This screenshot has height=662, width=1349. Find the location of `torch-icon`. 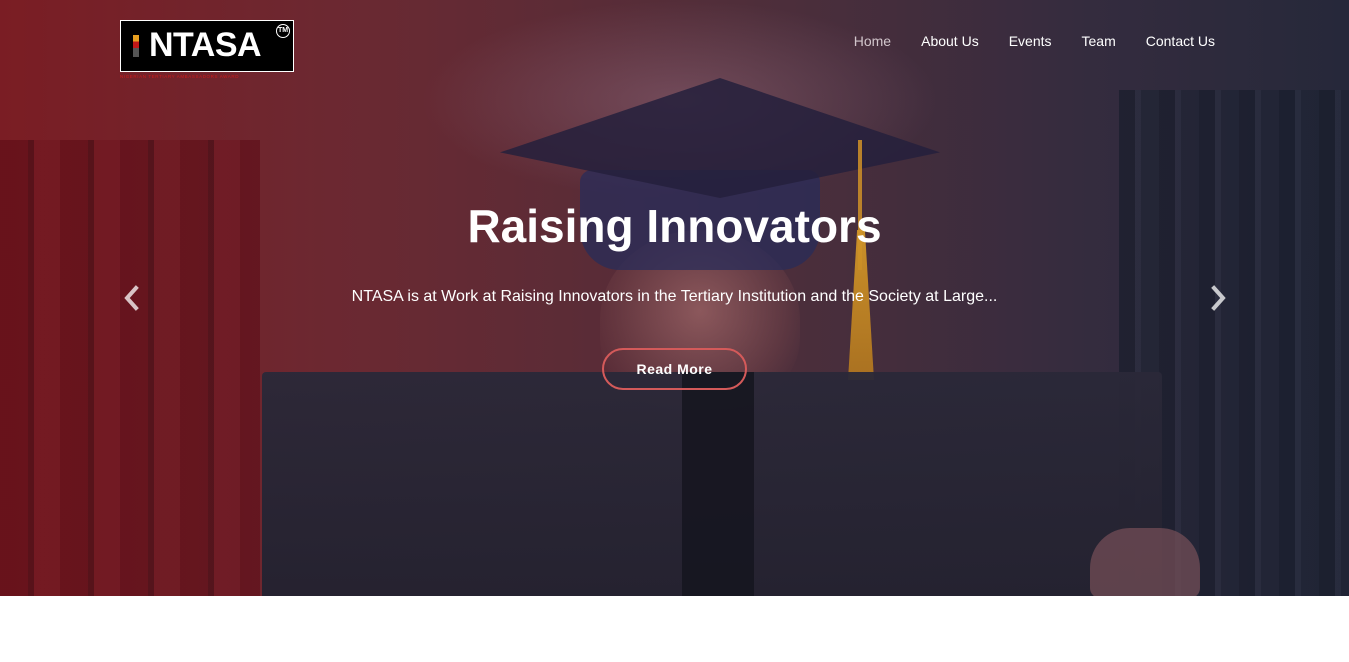

torch-icon is located at coordinates (136, 46).